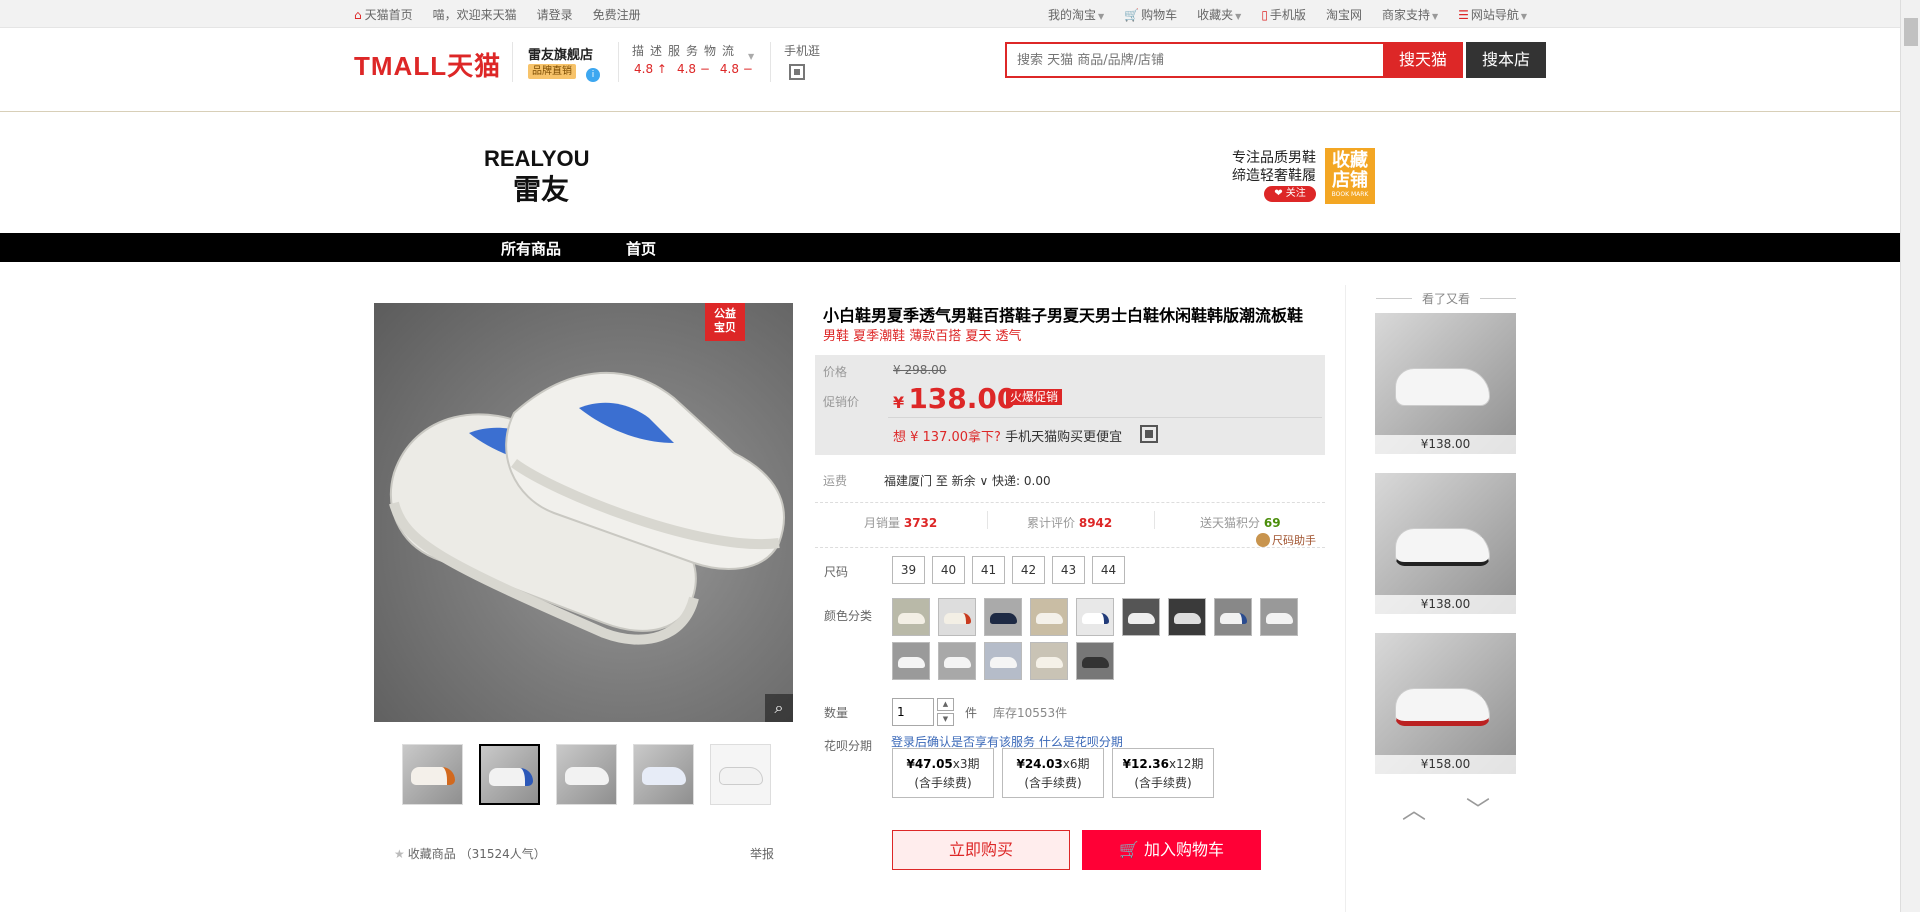  What do you see at coordinates (736, 69) in the screenshot?
I see `dsr-logistics: 4.8 −` at bounding box center [736, 69].